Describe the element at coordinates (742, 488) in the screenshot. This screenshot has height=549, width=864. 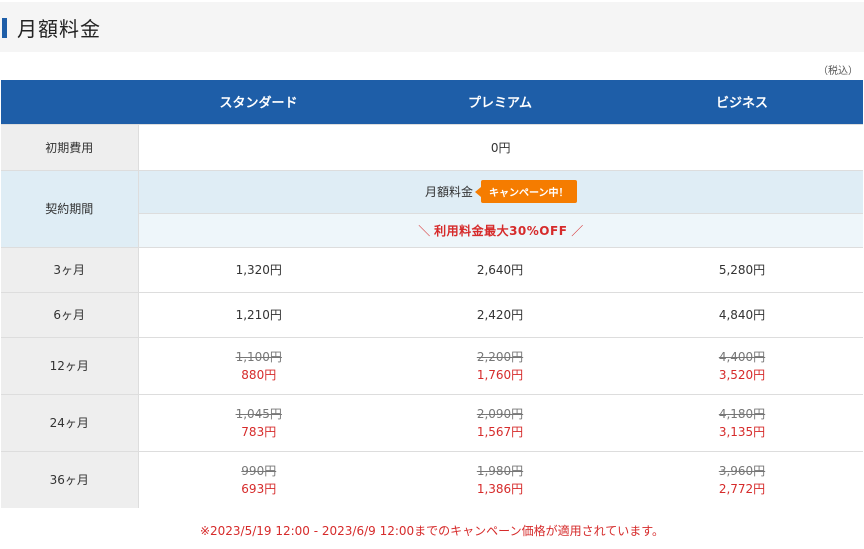
I see `sale-price: 2,772円` at that location.